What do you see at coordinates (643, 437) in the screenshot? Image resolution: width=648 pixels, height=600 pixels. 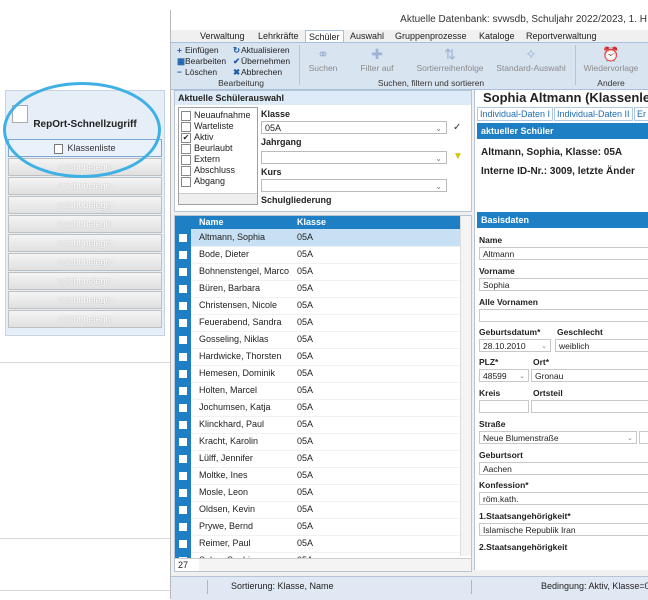 I see `hausnummer-field` at bounding box center [643, 437].